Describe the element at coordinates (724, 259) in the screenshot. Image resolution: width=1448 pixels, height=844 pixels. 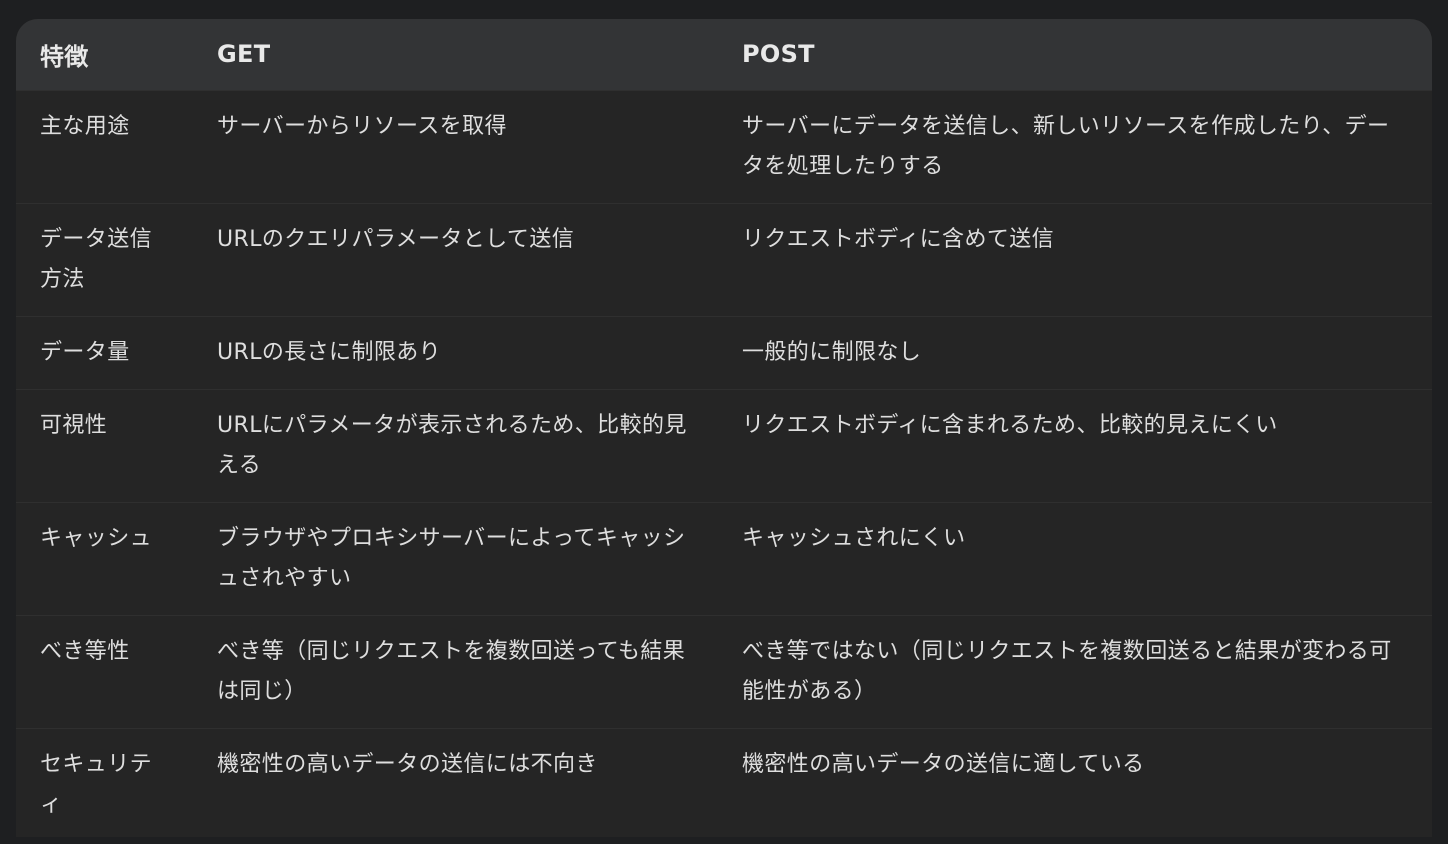
I see `table-row: データ送信方法 URLのクエリパラメータとして送信 リクエストボディに含めて送信` at that location.